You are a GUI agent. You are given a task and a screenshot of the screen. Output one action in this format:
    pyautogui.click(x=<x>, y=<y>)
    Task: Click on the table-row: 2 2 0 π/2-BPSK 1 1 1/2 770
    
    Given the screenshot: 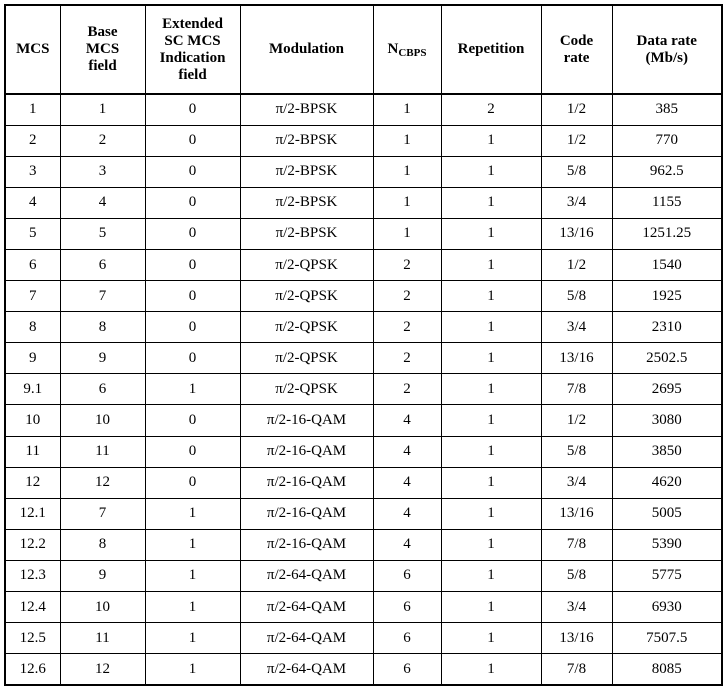 What is the action you would take?
    pyautogui.click(x=363, y=140)
    